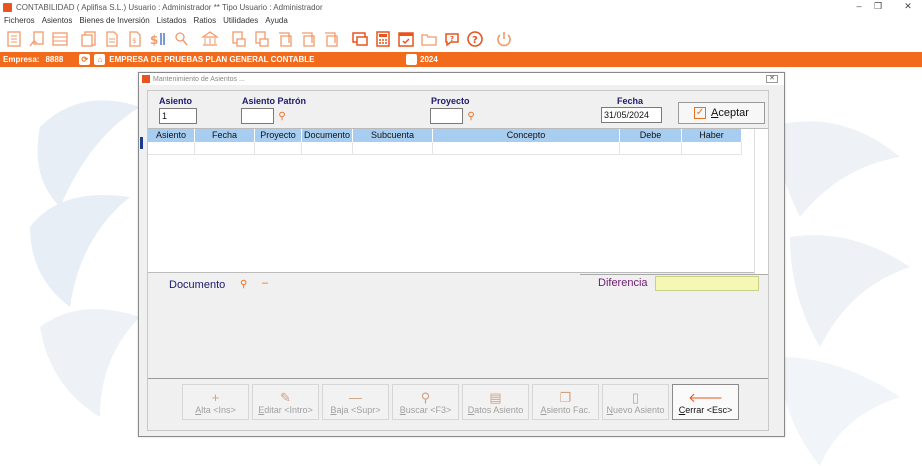 This screenshot has height=466, width=922. What do you see at coordinates (429, 39) in the screenshot?
I see `folder-icon` at bounding box center [429, 39].